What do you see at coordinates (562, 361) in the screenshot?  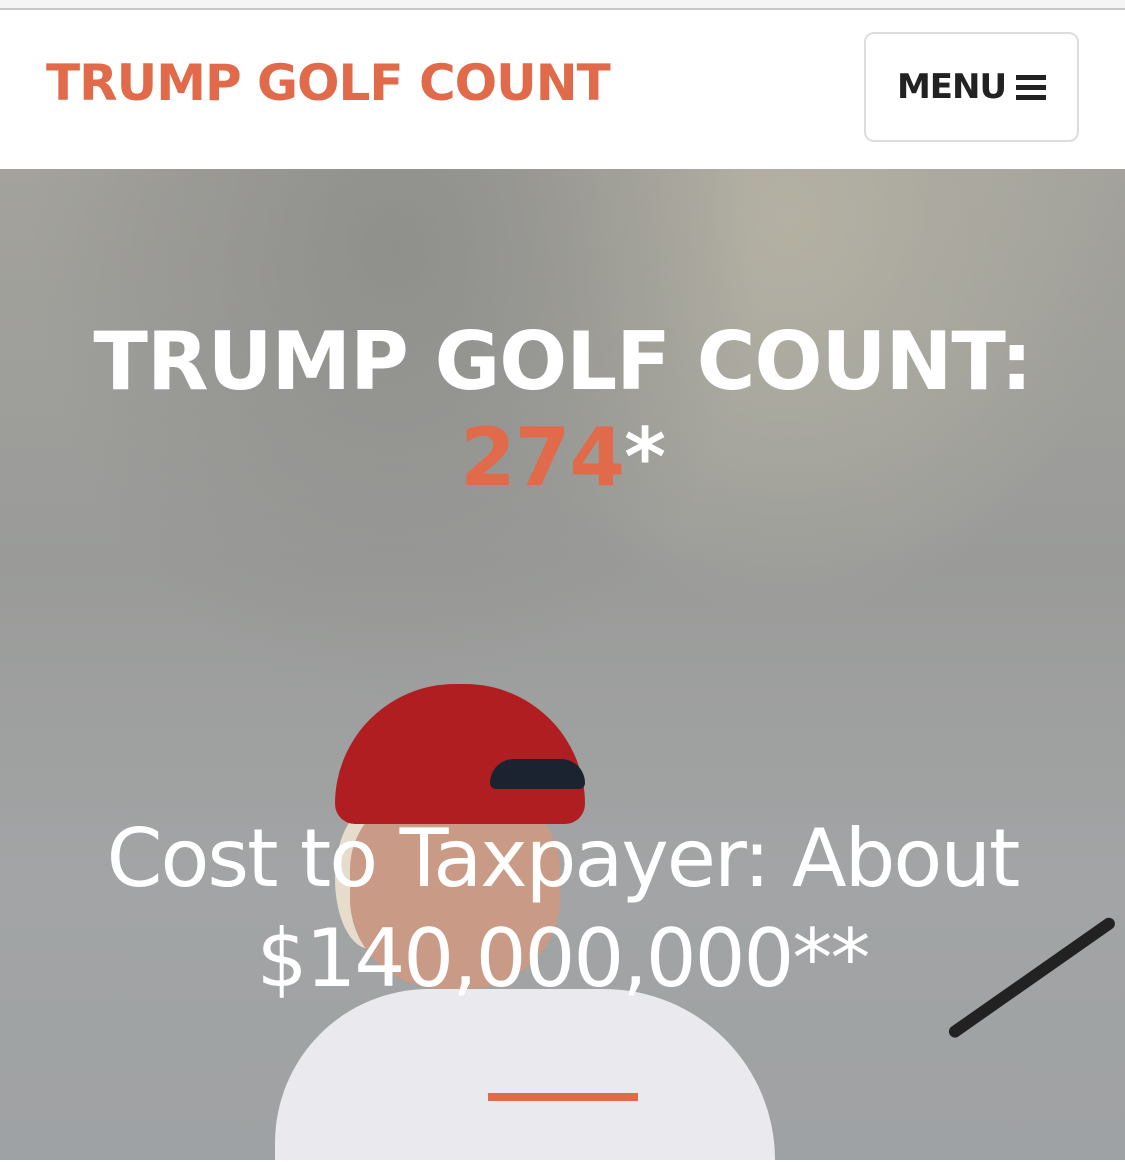 I see `hero-title-text: TRUMP GOLF COUNT:` at bounding box center [562, 361].